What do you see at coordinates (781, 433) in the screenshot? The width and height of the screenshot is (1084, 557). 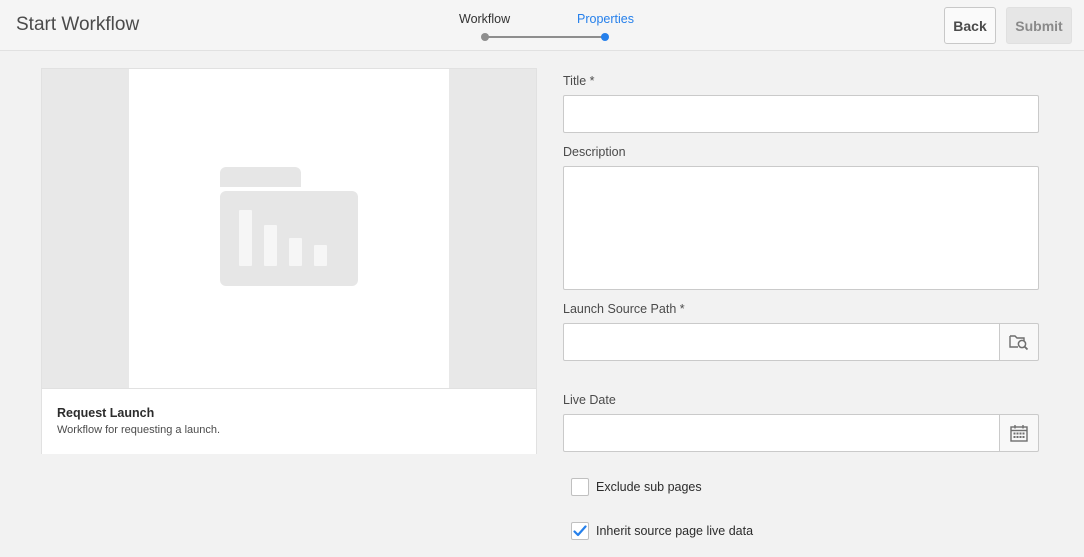 I see `live-date-input` at bounding box center [781, 433].